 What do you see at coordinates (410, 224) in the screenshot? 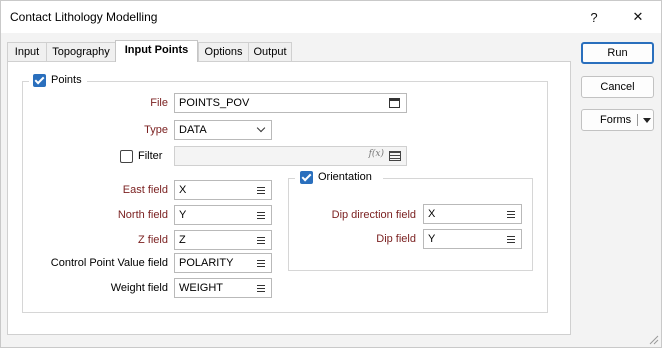
I see `orientation-group` at bounding box center [410, 224].